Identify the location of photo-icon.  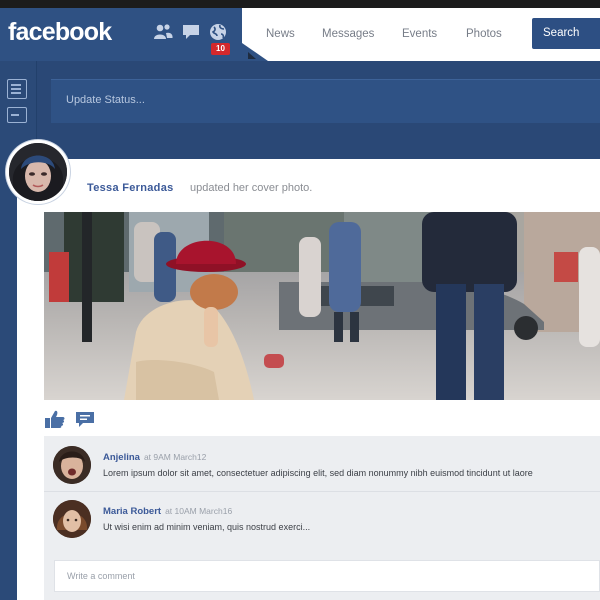
(17, 115).